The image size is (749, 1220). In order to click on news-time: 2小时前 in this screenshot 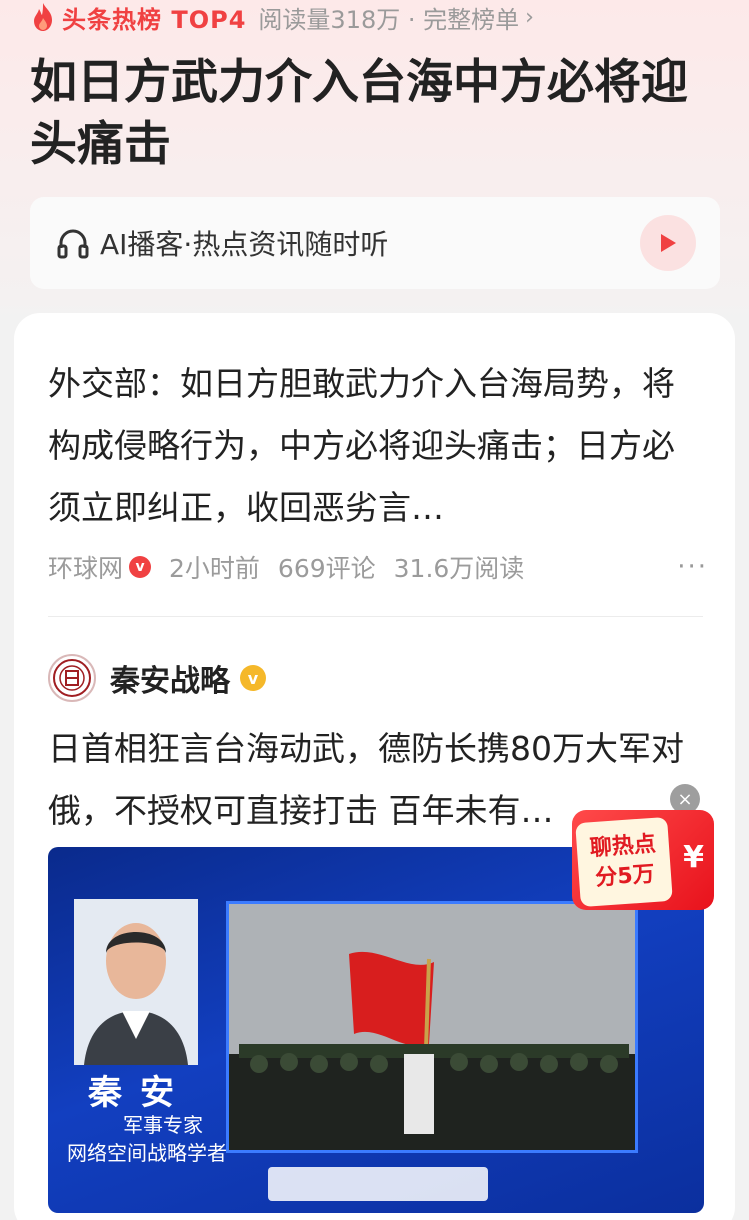, I will do `click(214, 568)`.